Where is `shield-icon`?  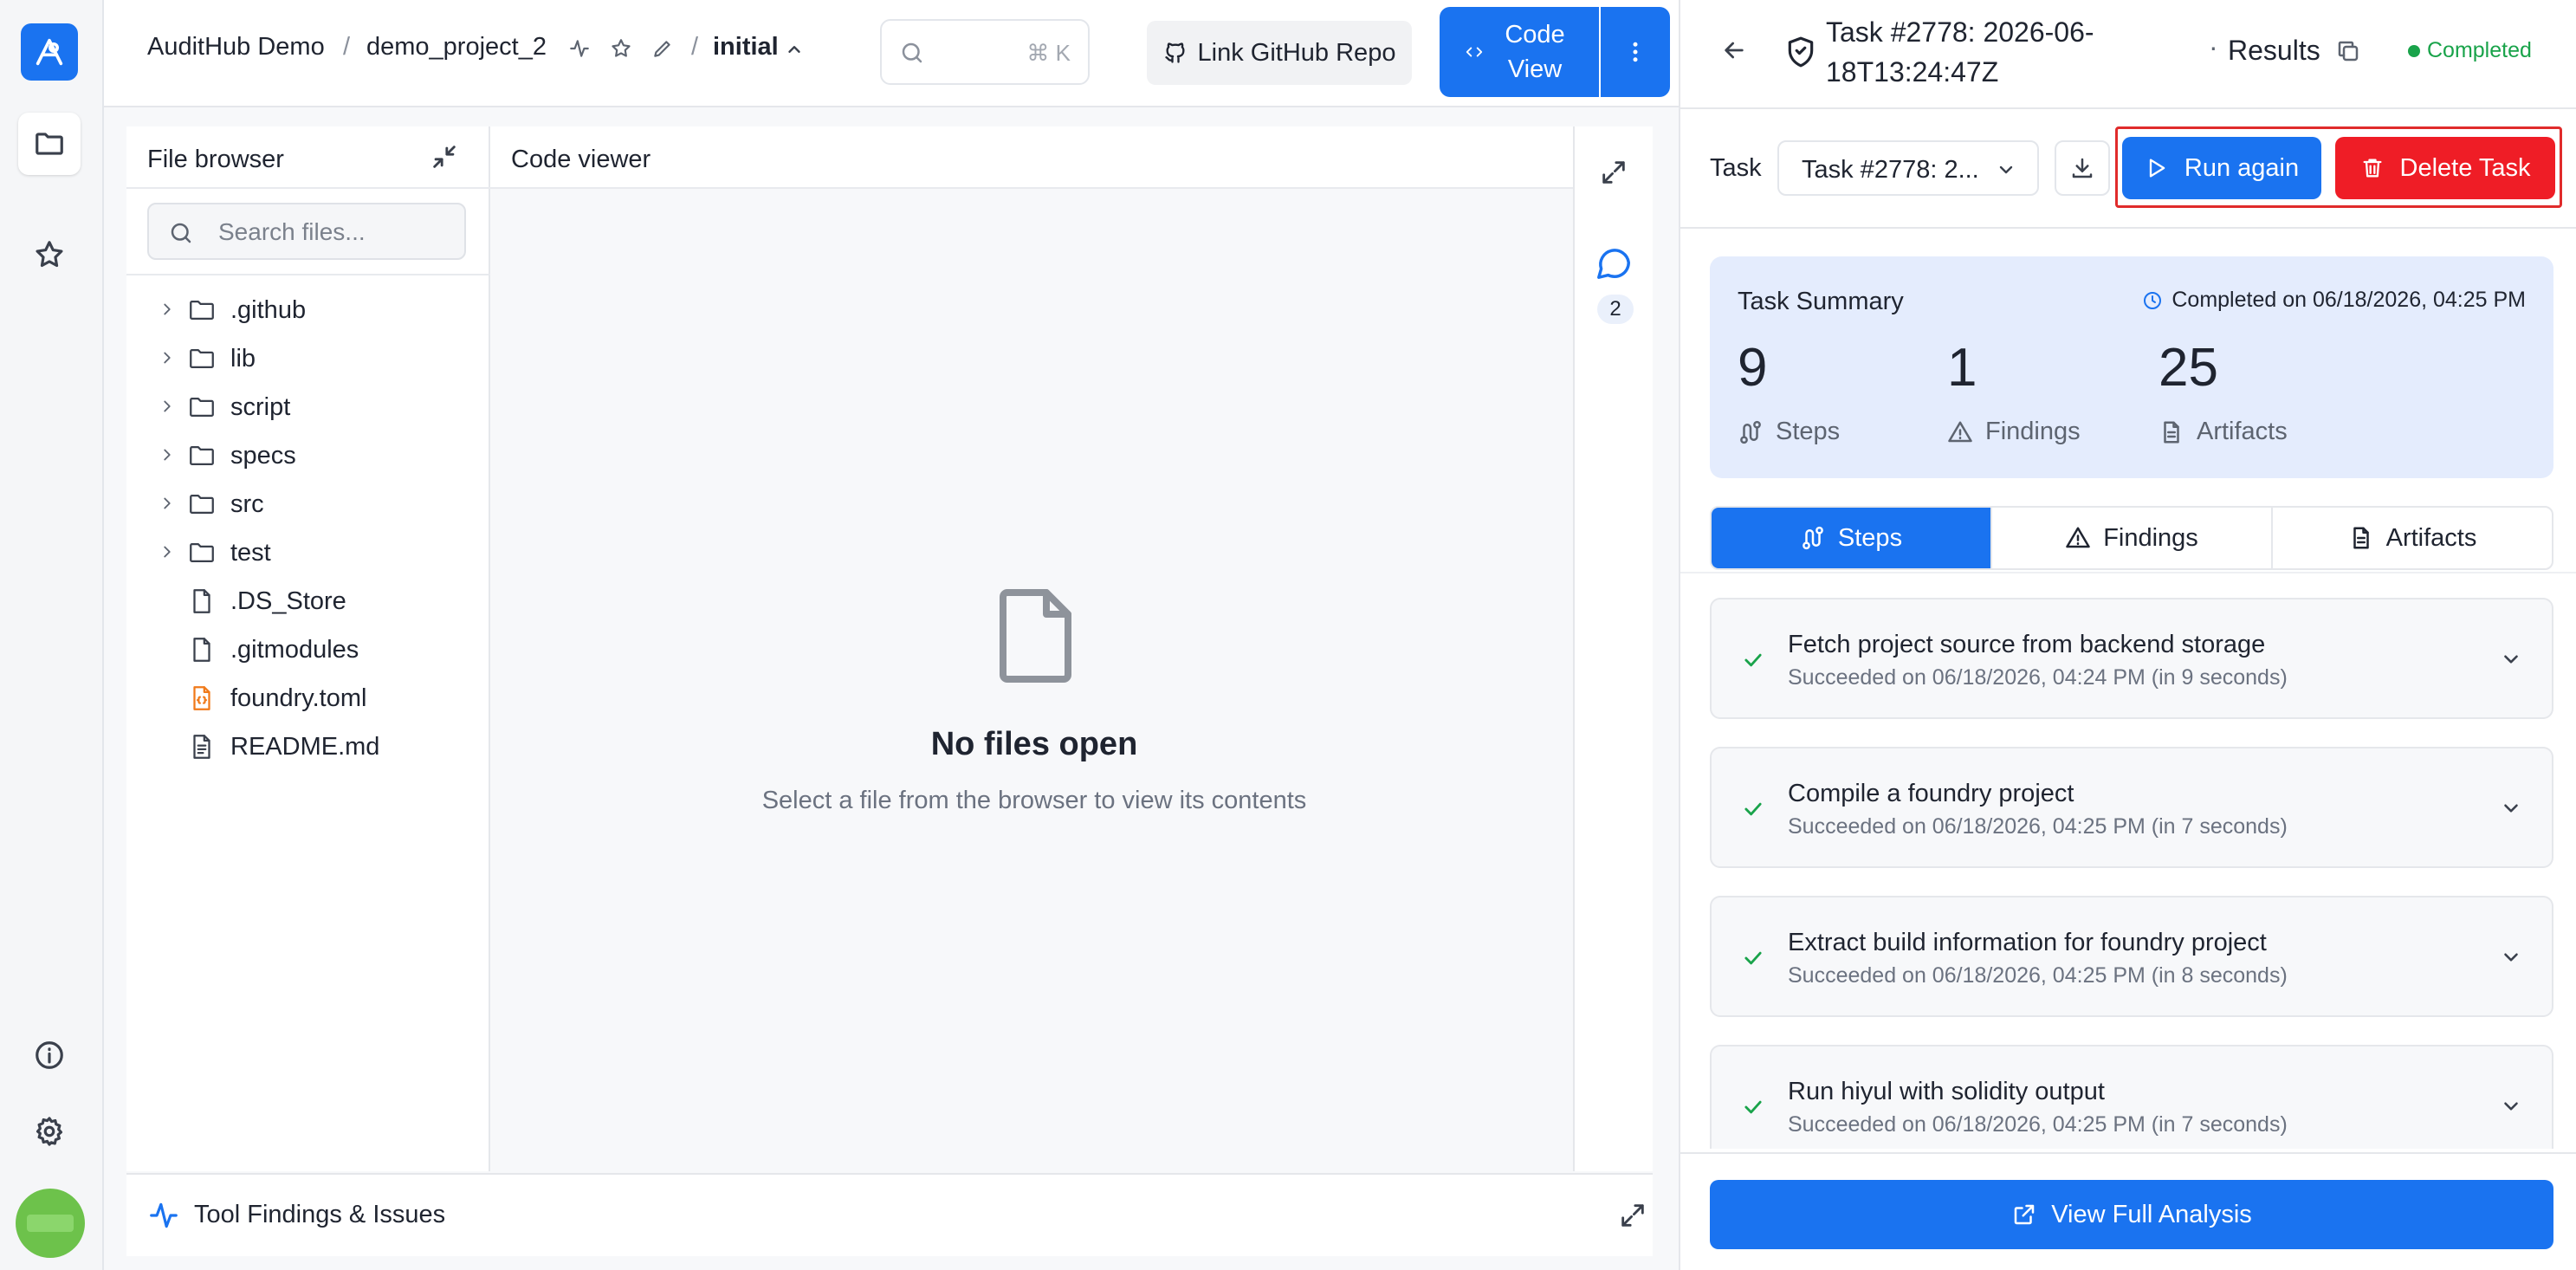
shield-icon is located at coordinates (1800, 52).